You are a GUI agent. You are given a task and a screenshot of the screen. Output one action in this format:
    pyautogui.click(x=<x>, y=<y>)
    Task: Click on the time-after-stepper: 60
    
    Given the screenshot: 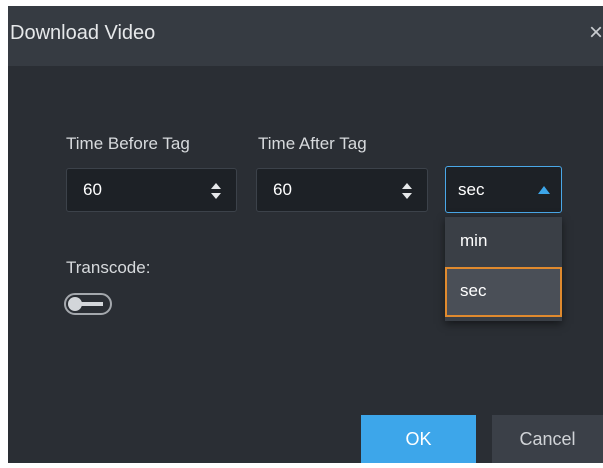 What is the action you would take?
    pyautogui.click(x=342, y=190)
    